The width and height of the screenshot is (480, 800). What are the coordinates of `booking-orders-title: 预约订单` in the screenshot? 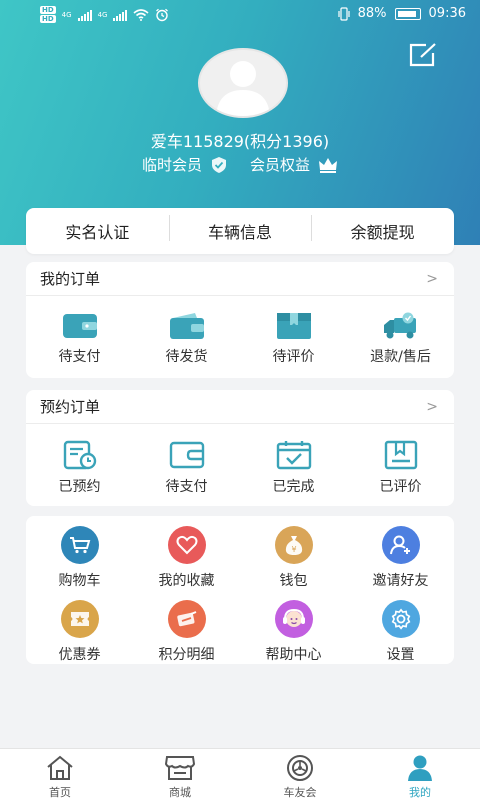 It's located at (70, 407).